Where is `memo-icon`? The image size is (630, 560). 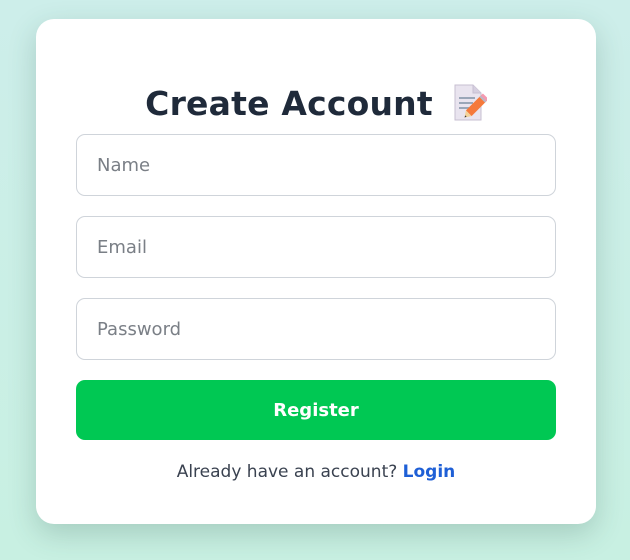 memo-icon is located at coordinates (470, 103).